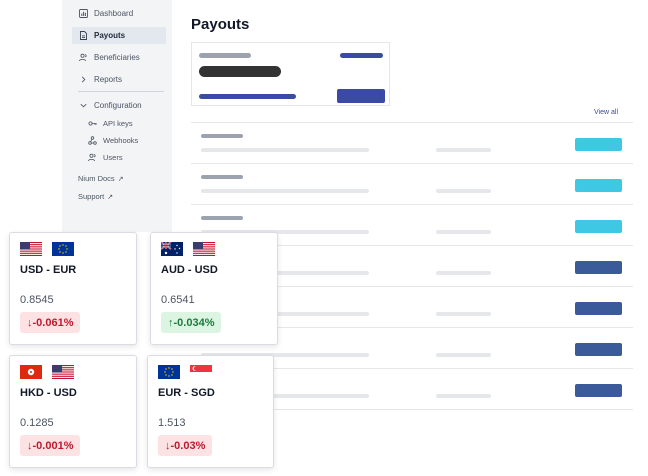 The height and width of the screenshot is (476, 648). What do you see at coordinates (361, 96) in the screenshot?
I see `summary-action-button` at bounding box center [361, 96].